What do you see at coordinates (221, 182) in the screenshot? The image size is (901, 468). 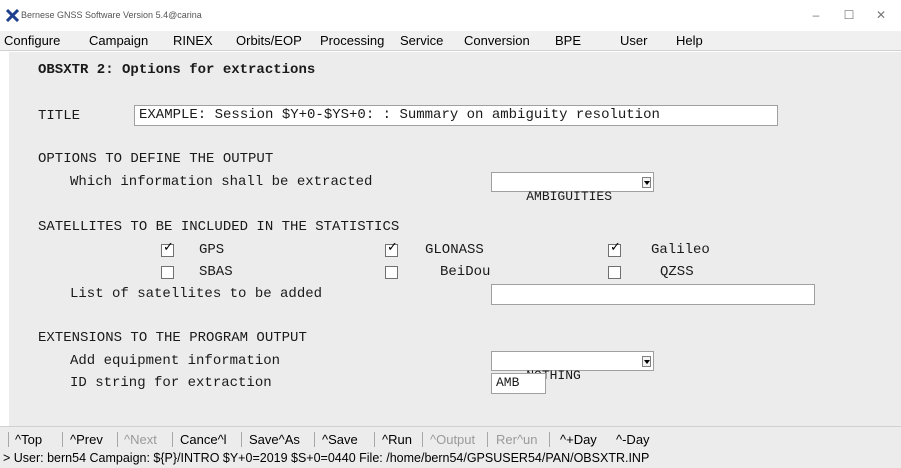 I see `extract-label: Which information shall be extracted` at bounding box center [221, 182].